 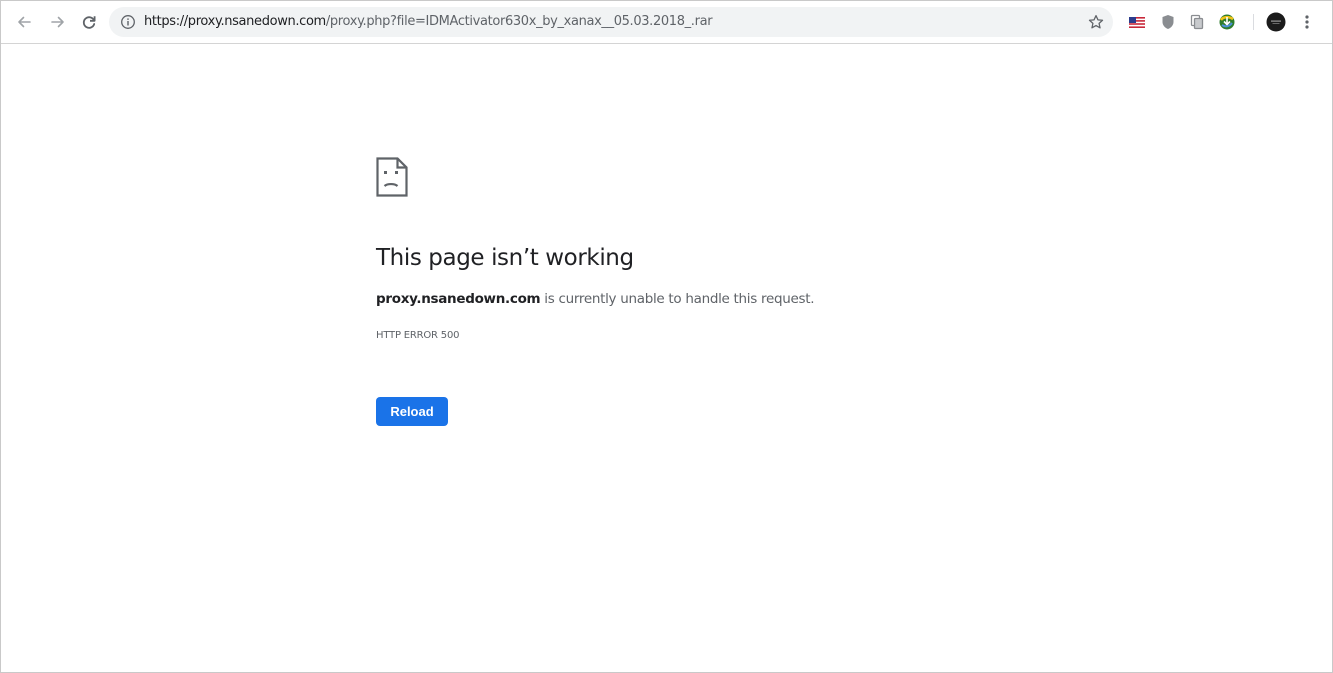 What do you see at coordinates (235, 21) in the screenshot?
I see `url-host: https://proxy.nsanedown.com` at bounding box center [235, 21].